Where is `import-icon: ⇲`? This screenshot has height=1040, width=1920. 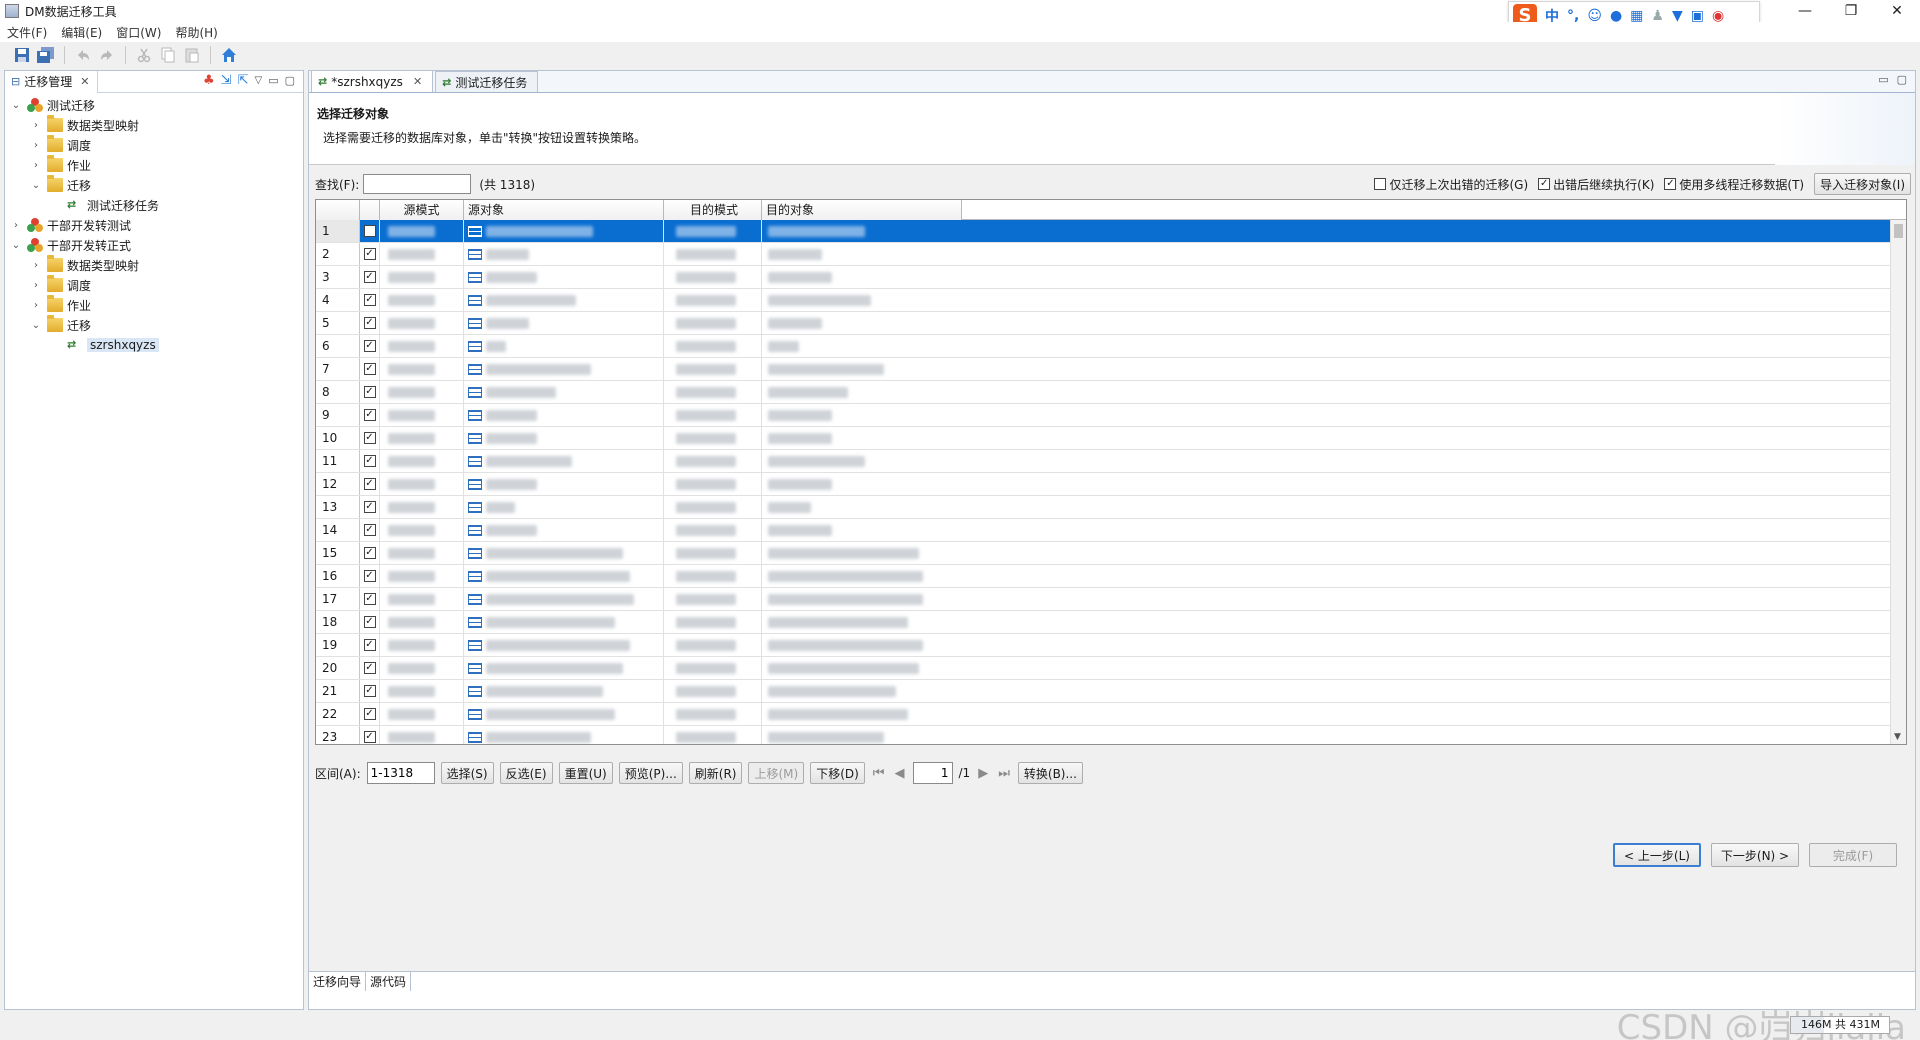
import-icon: ⇲ is located at coordinates (226, 80).